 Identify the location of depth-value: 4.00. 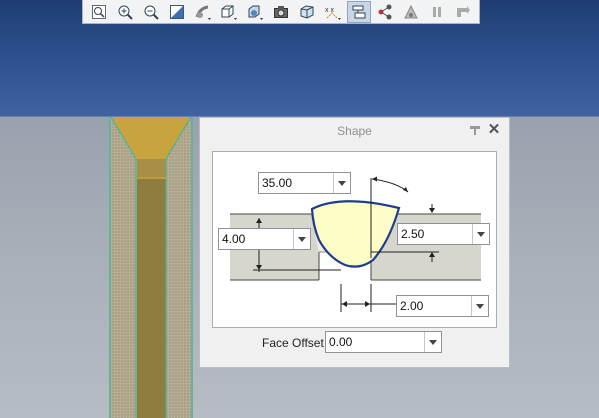
(234, 239).